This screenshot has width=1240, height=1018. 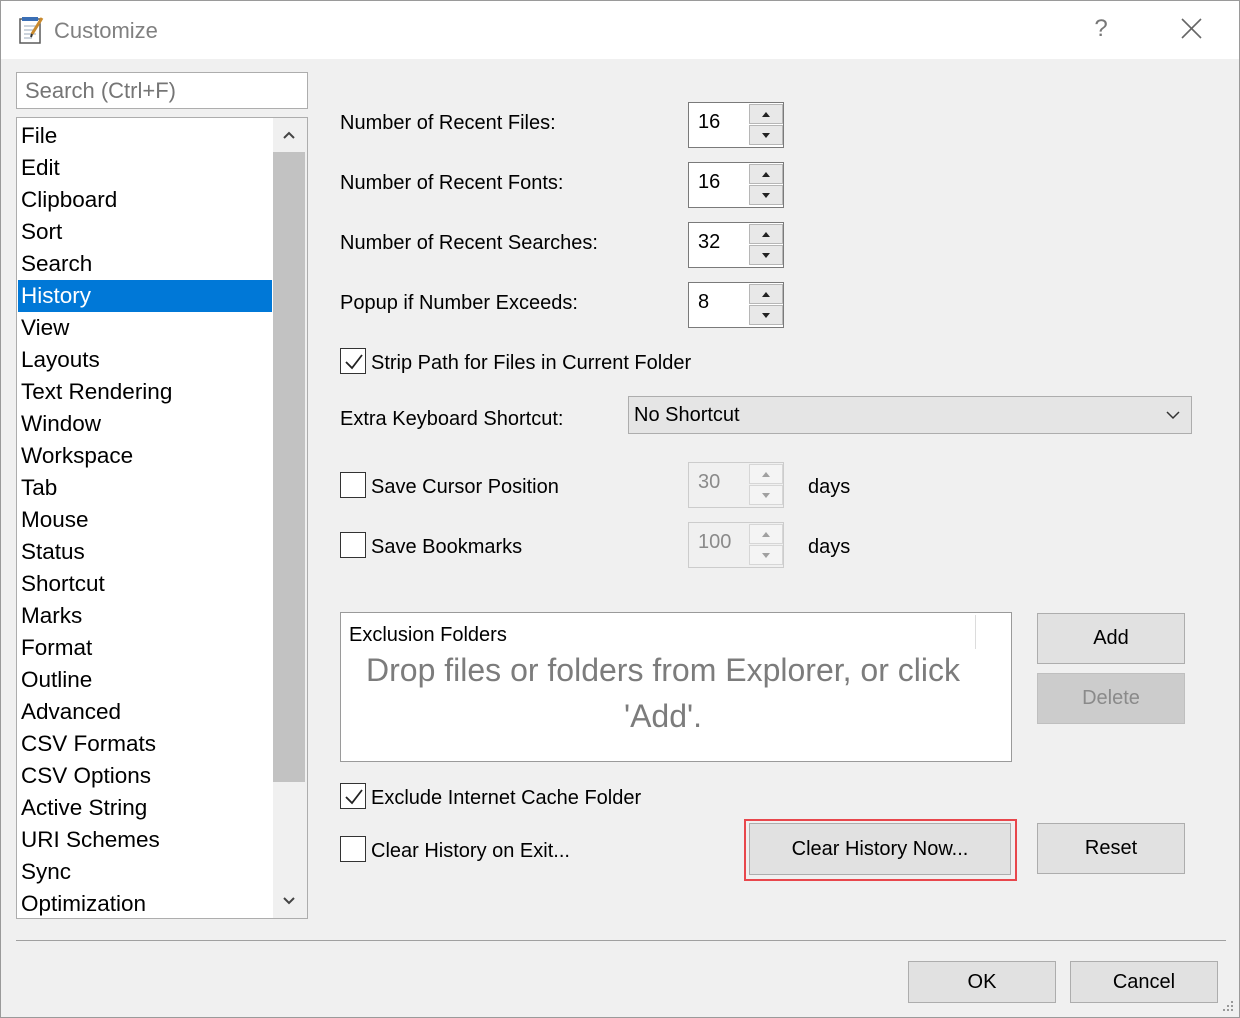 What do you see at coordinates (910, 415) in the screenshot?
I see `shortcut-dropdown: No Shortcut` at bounding box center [910, 415].